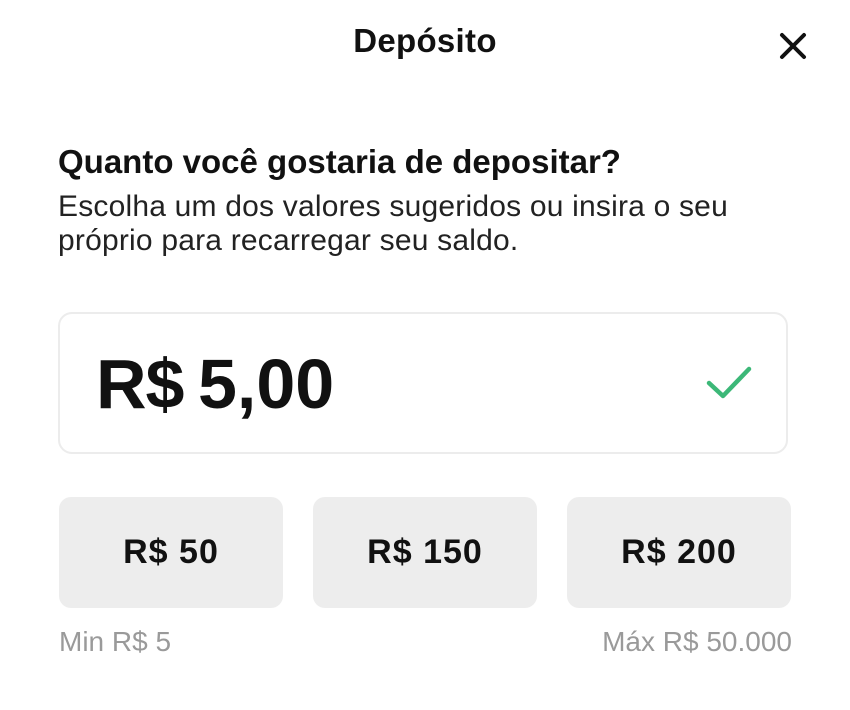 This screenshot has width=850, height=710. Describe the element at coordinates (339, 161) in the screenshot. I see `deposit-question: Quanto você gostaria de depositar?` at that location.